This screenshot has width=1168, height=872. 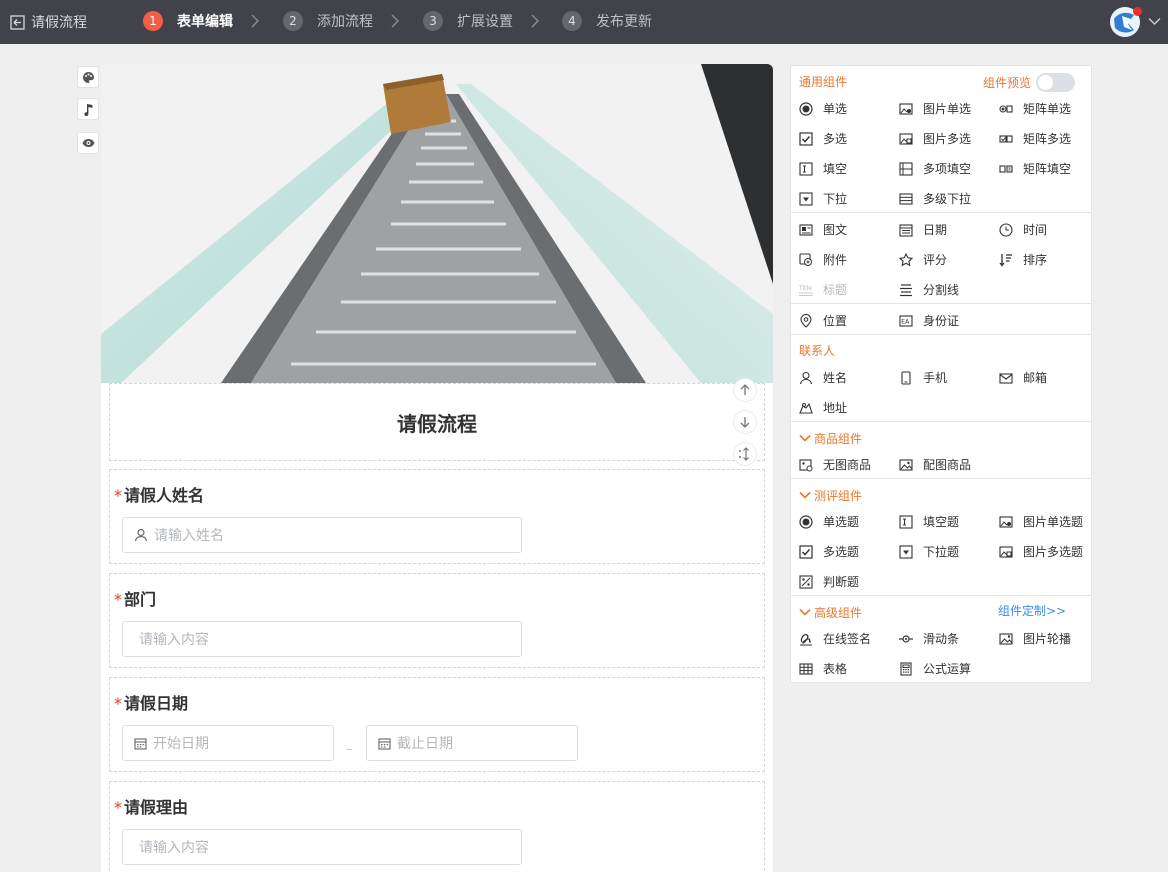 I want to click on drag-handle, so click(x=745, y=454).